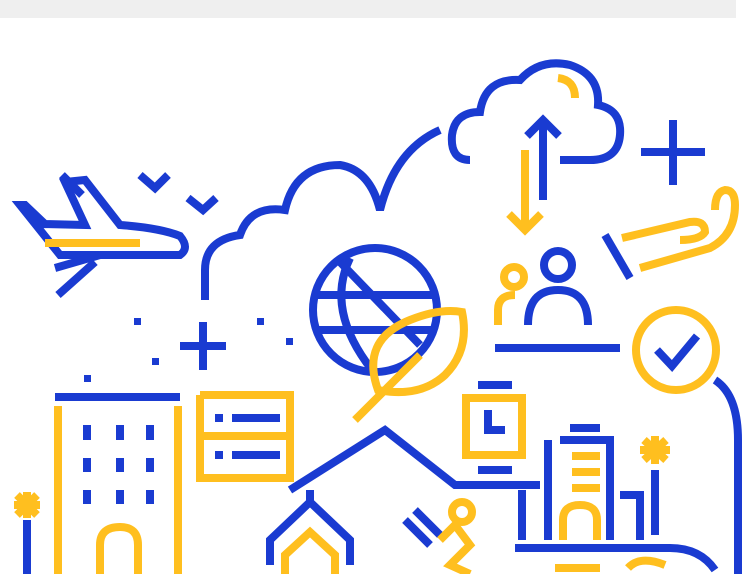 This screenshot has height=574, width=744. What do you see at coordinates (118, 483) in the screenshot?
I see `building-icon` at bounding box center [118, 483].